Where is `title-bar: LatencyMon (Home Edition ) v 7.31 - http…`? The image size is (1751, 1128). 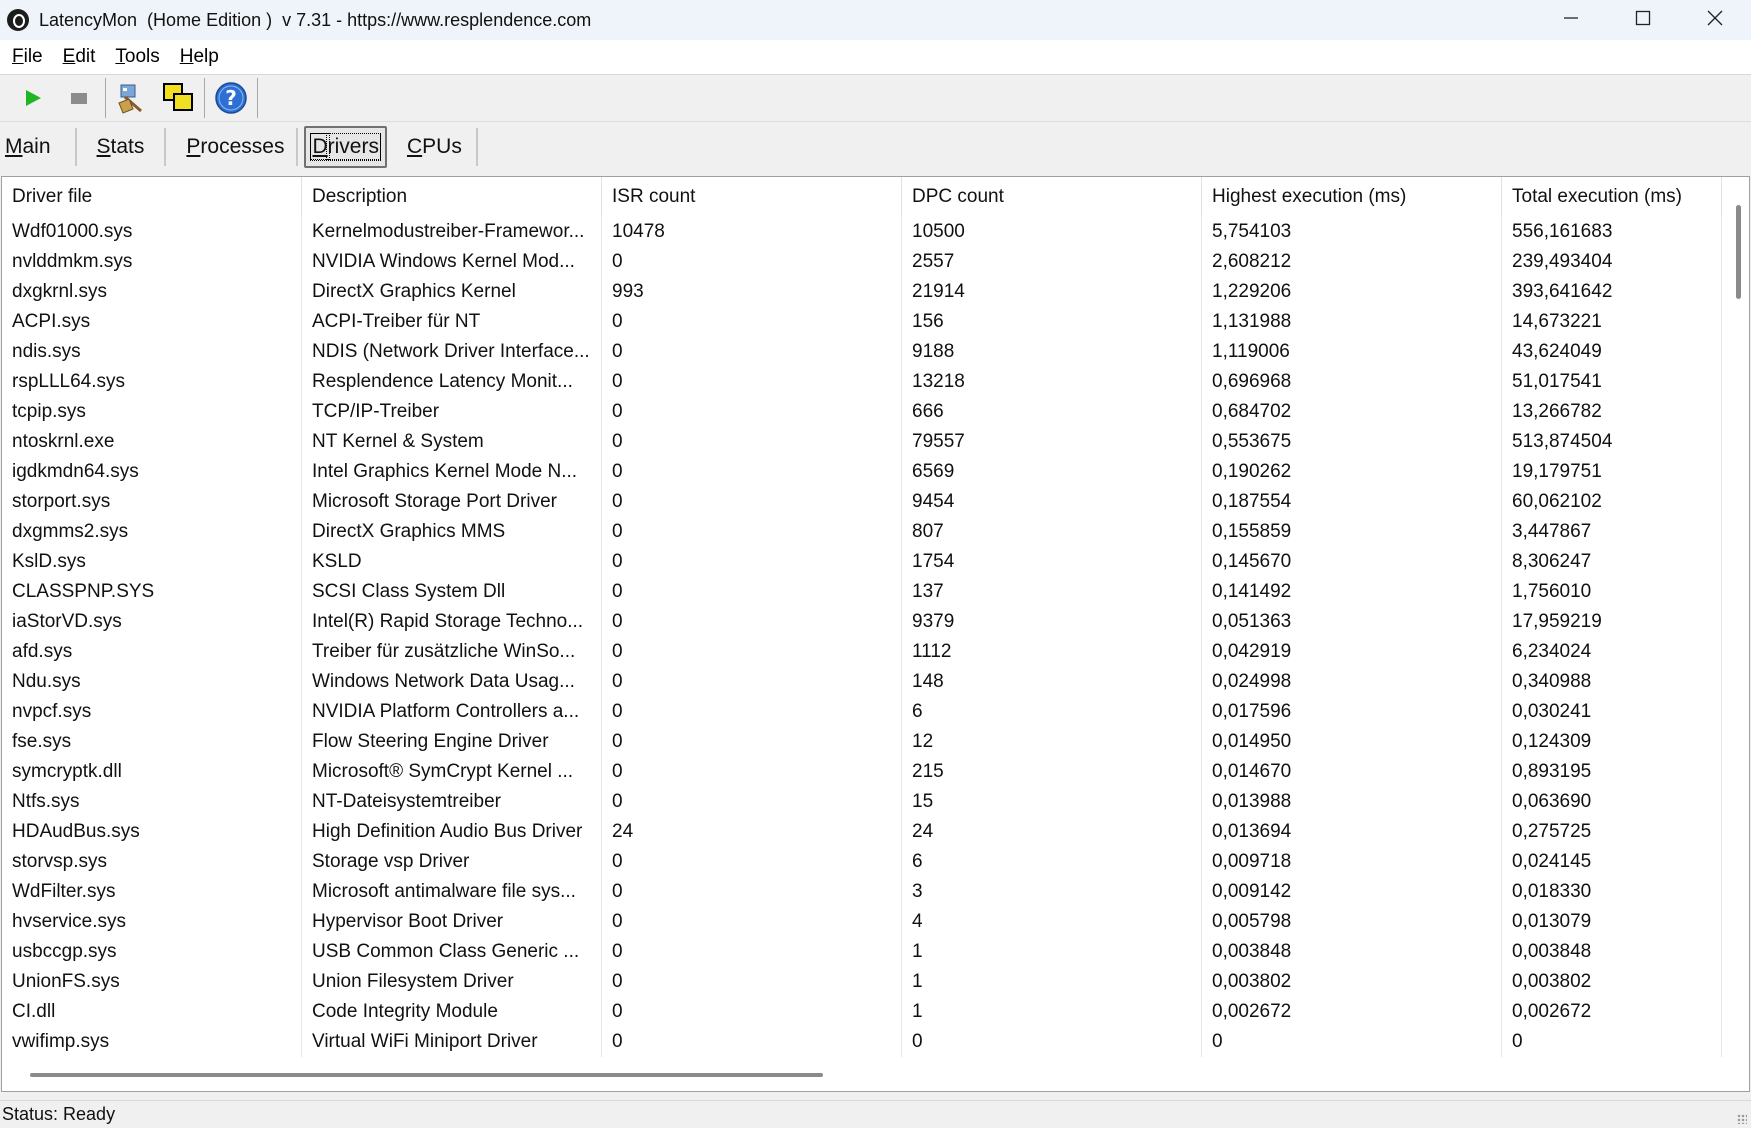
title-bar: LatencyMon (Home Edition ) v 7.31 - http… is located at coordinates (875, 20).